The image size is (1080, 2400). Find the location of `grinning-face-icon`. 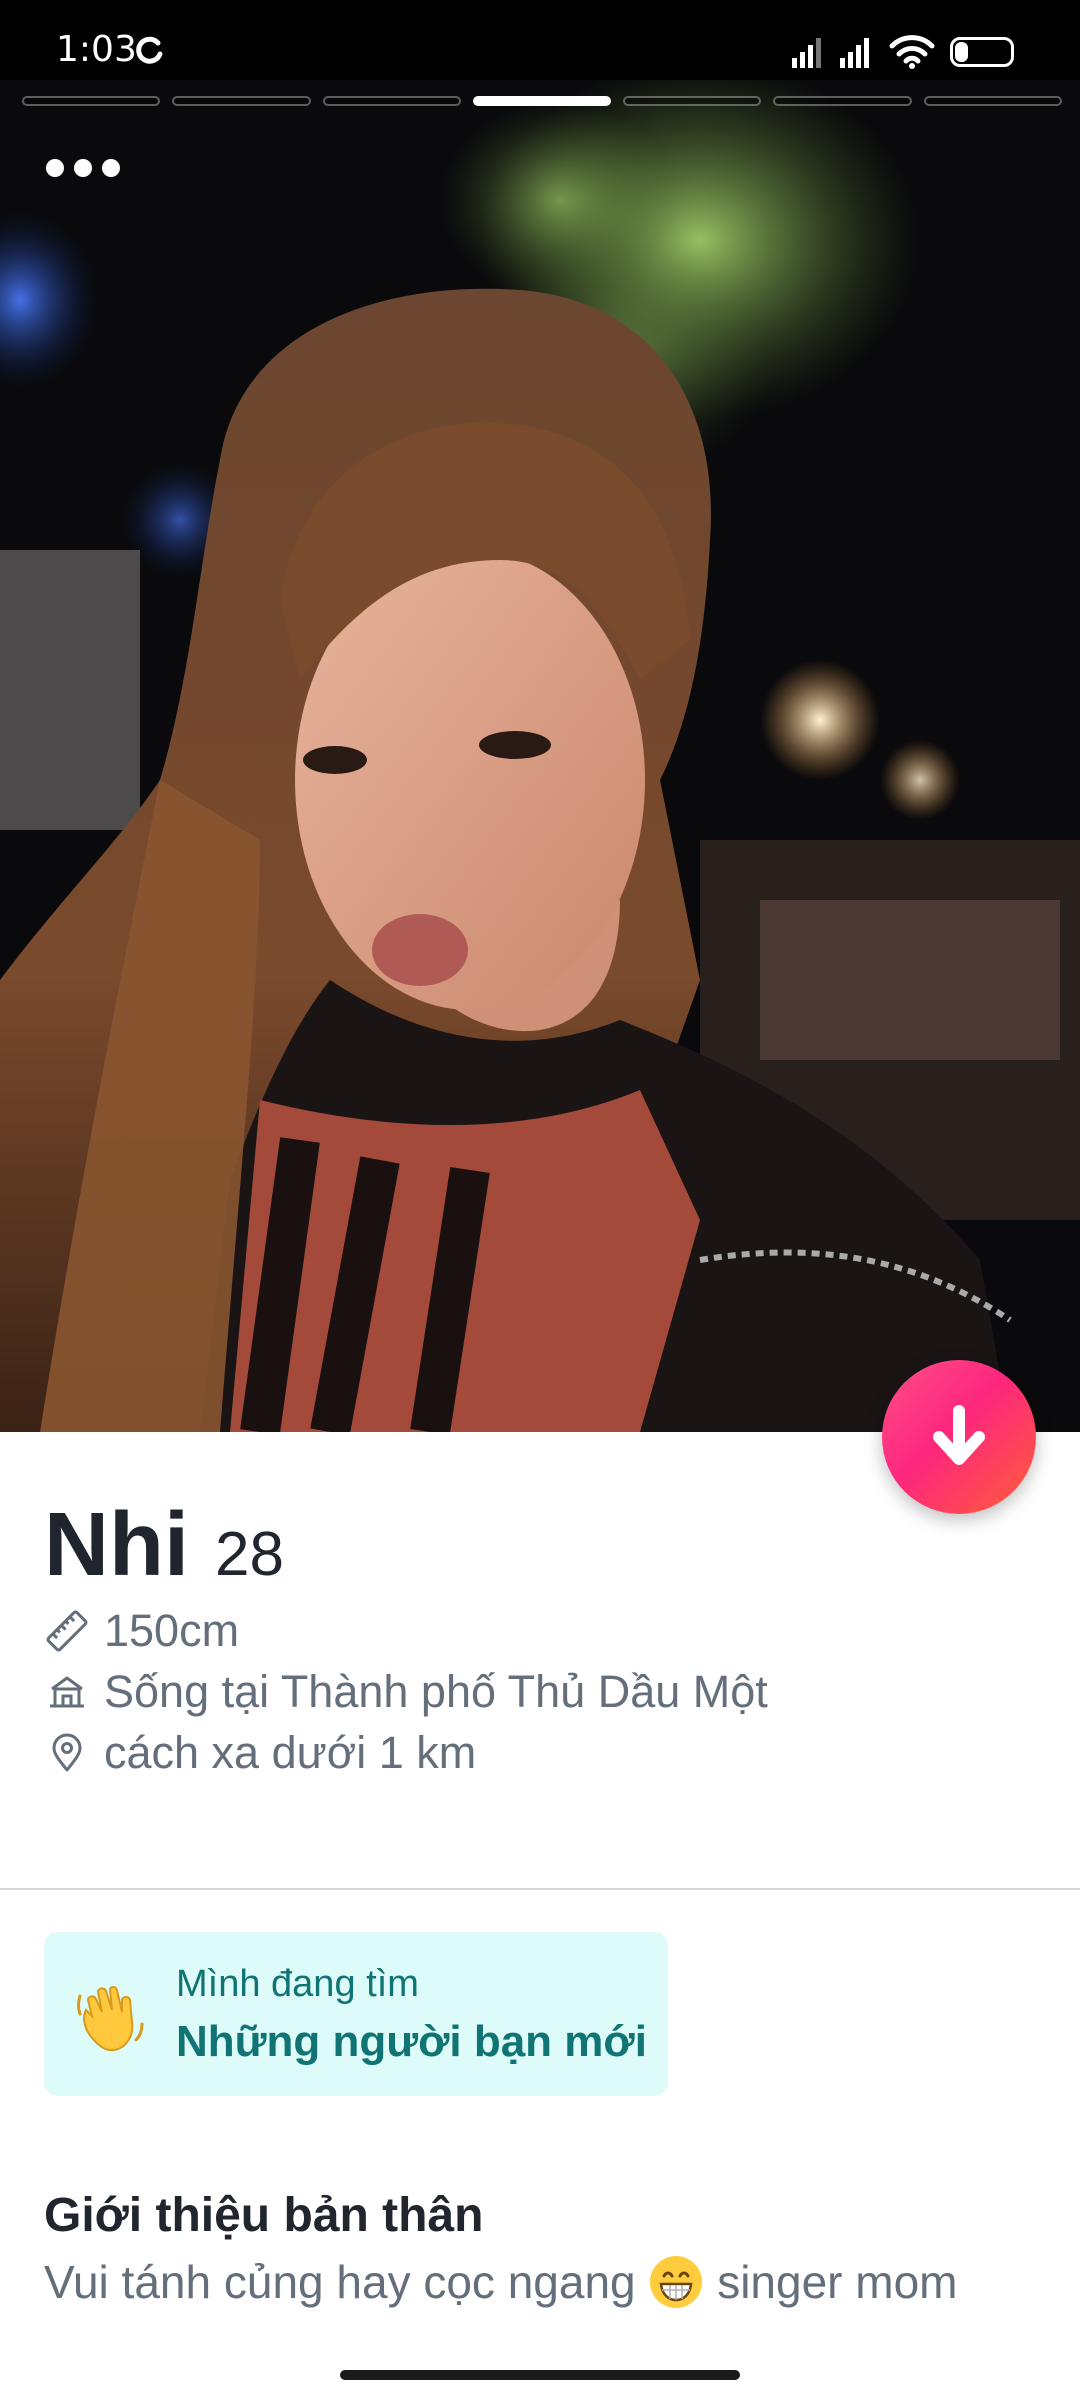

grinning-face-icon is located at coordinates (676, 2282).